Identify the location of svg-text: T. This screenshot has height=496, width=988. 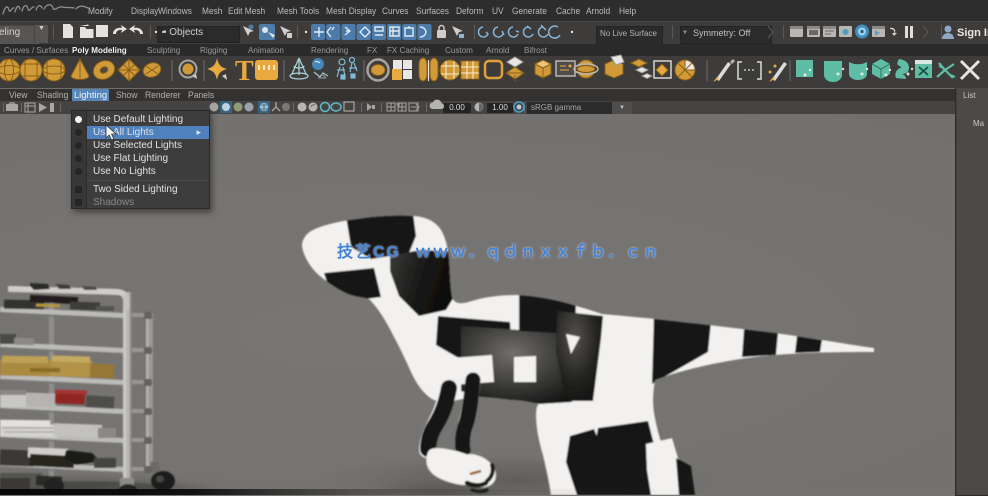
(244, 71).